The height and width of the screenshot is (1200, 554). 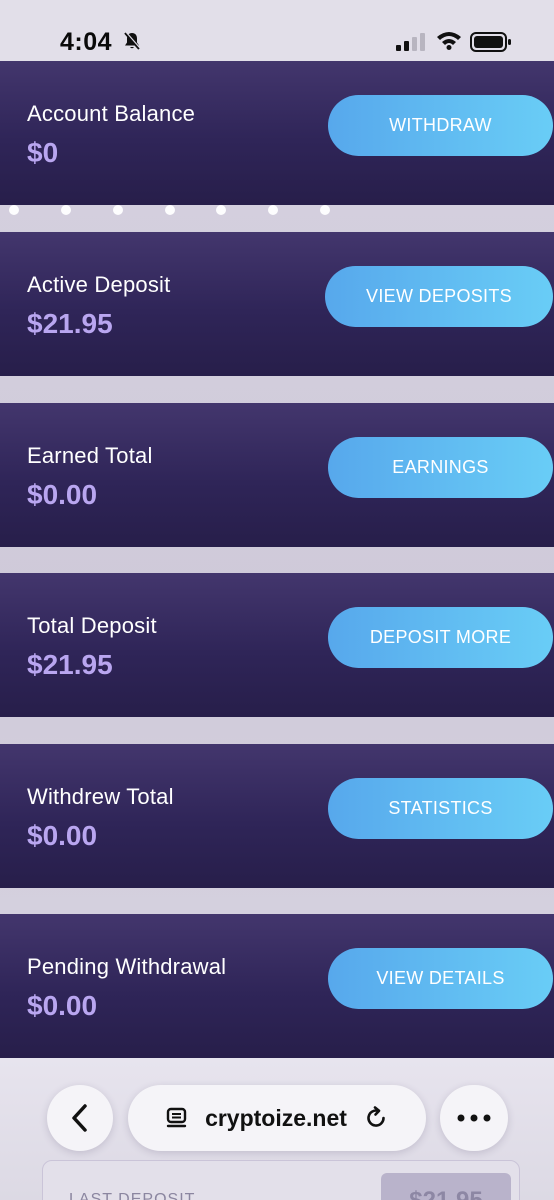 I want to click on card-label: Withdrew Total, so click(x=100, y=796).